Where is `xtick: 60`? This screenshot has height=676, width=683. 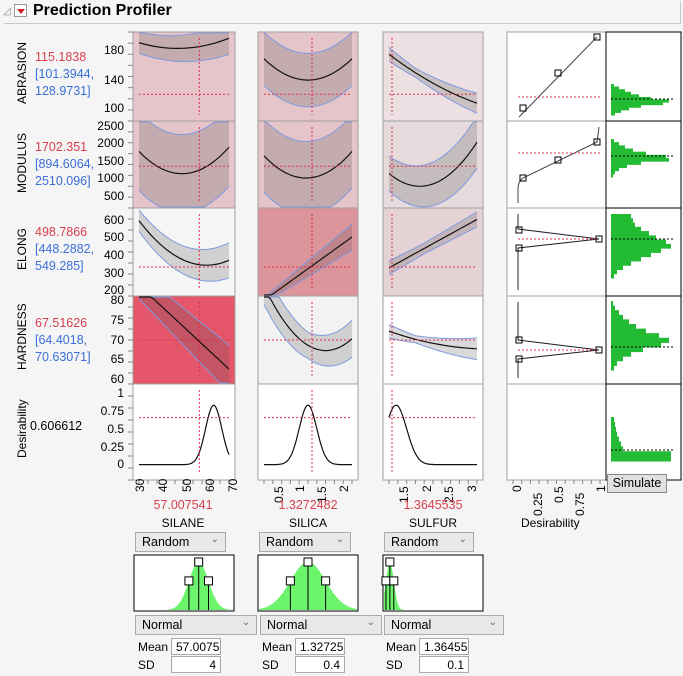 xtick: 60 is located at coordinates (210, 485).